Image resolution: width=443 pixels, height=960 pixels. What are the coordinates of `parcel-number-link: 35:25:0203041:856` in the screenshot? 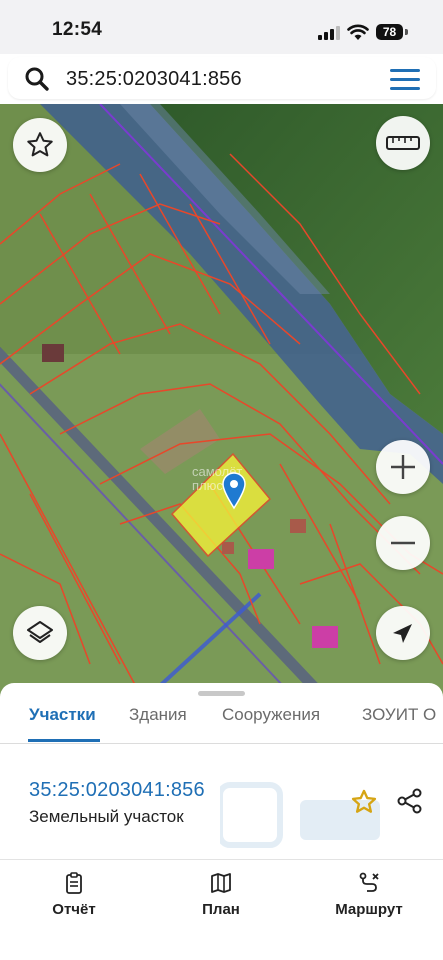 It's located at (117, 790).